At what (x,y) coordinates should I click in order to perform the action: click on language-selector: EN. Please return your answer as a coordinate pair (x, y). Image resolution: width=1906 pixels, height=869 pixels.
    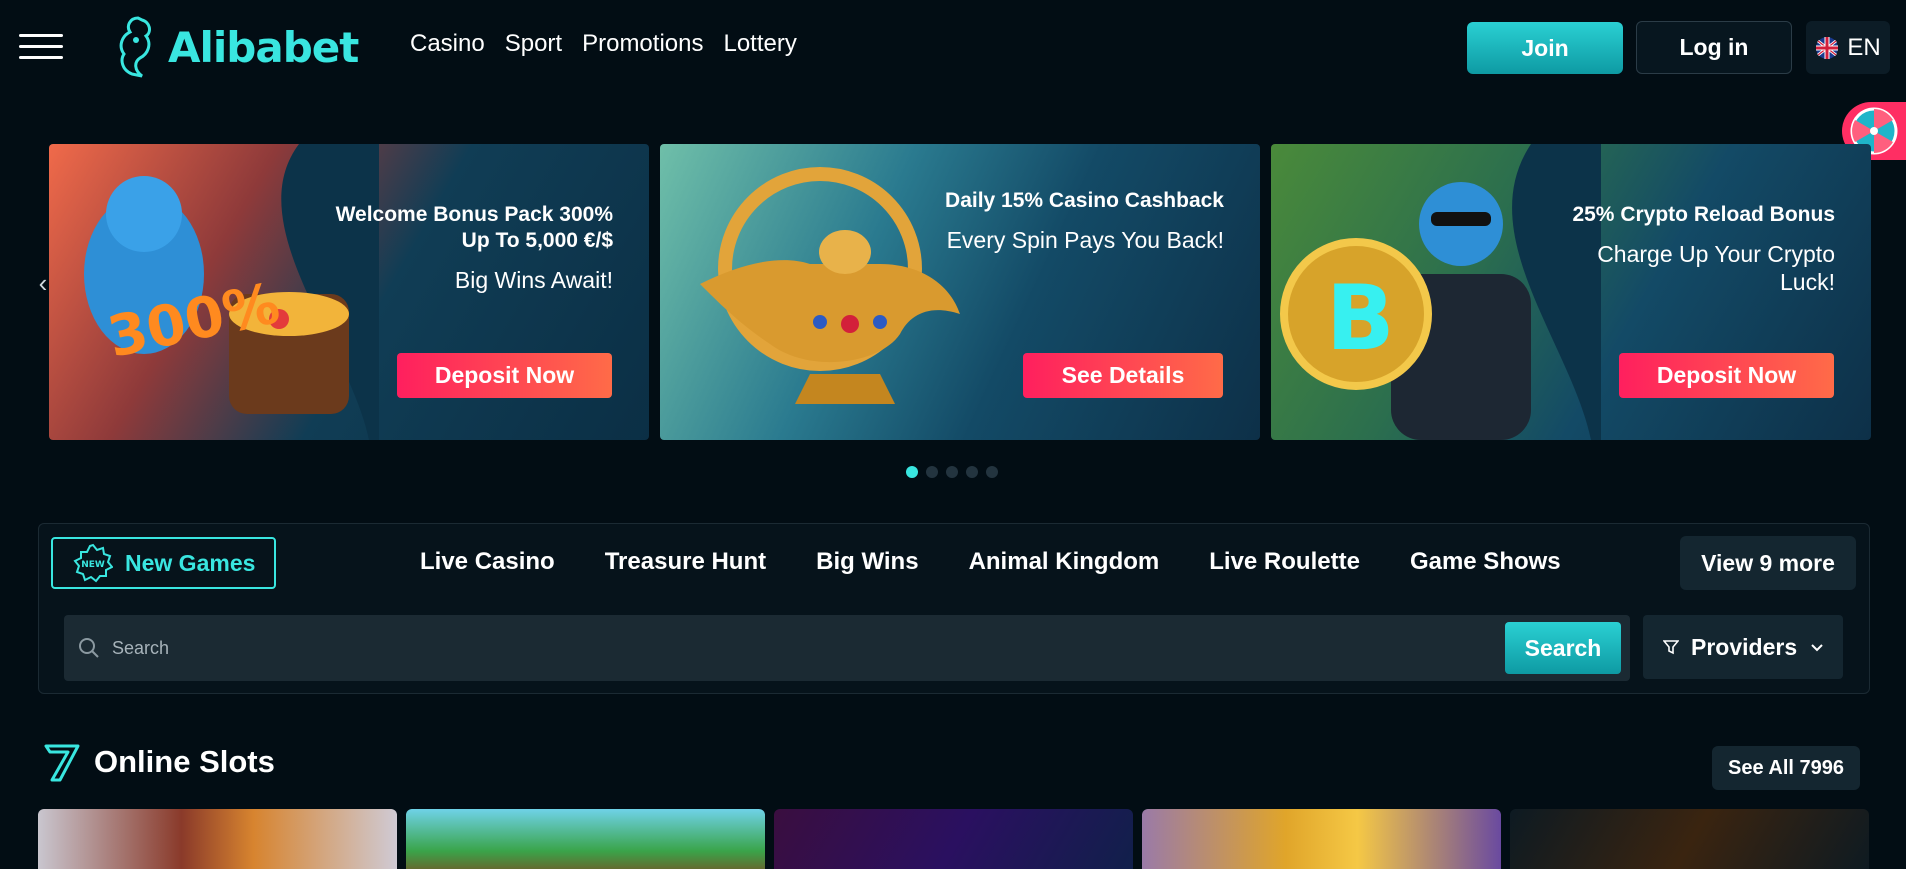
    Looking at the image, I should click on (1848, 47).